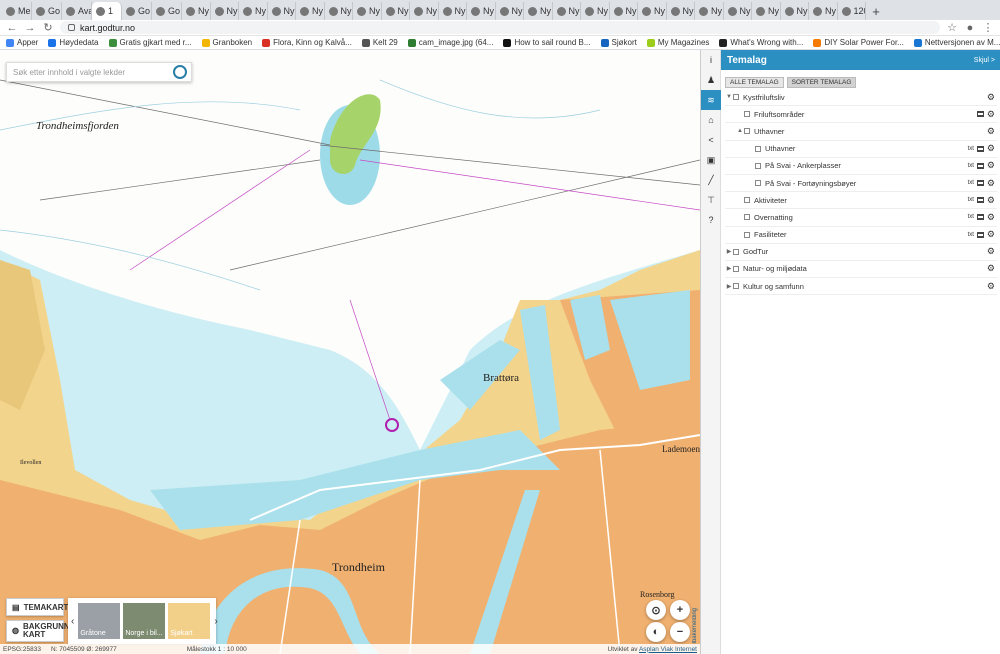 The height and width of the screenshot is (654, 1000). What do you see at coordinates (861, 149) in the screenshot?
I see `layer-row: Uthavner txt ⚙` at bounding box center [861, 149].